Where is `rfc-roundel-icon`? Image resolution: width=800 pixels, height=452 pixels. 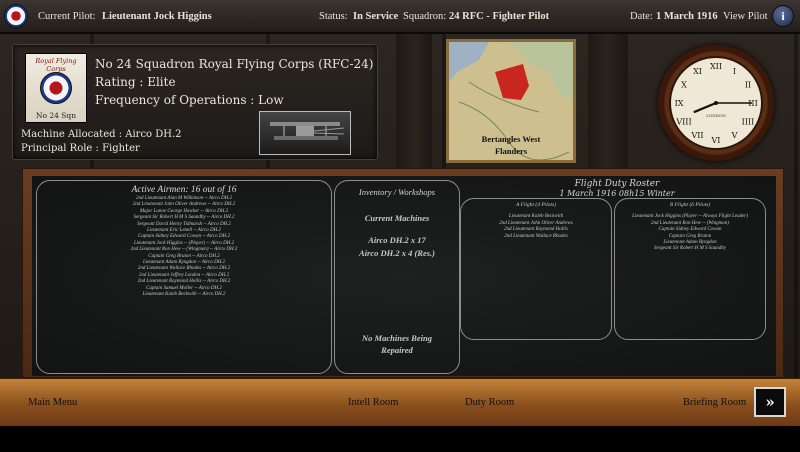
rfc-roundel-icon is located at coordinates (16, 16).